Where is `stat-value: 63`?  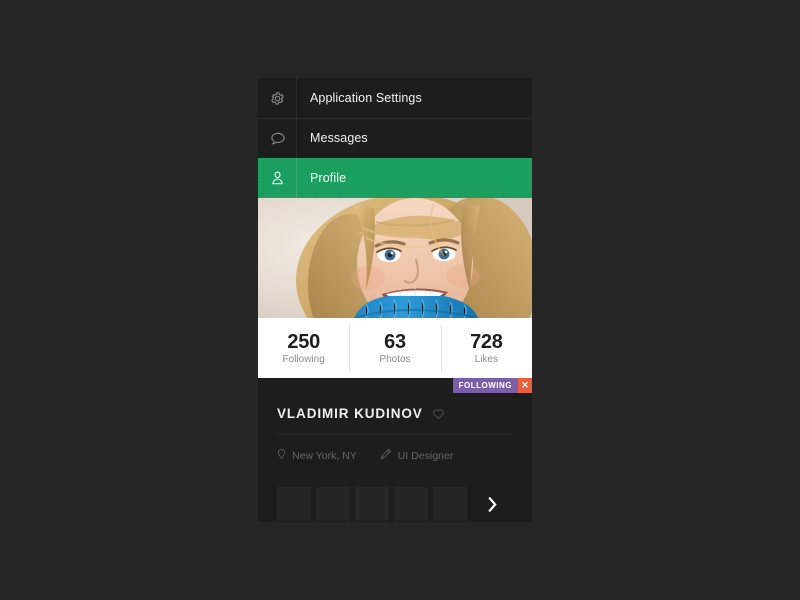 stat-value: 63 is located at coordinates (395, 341).